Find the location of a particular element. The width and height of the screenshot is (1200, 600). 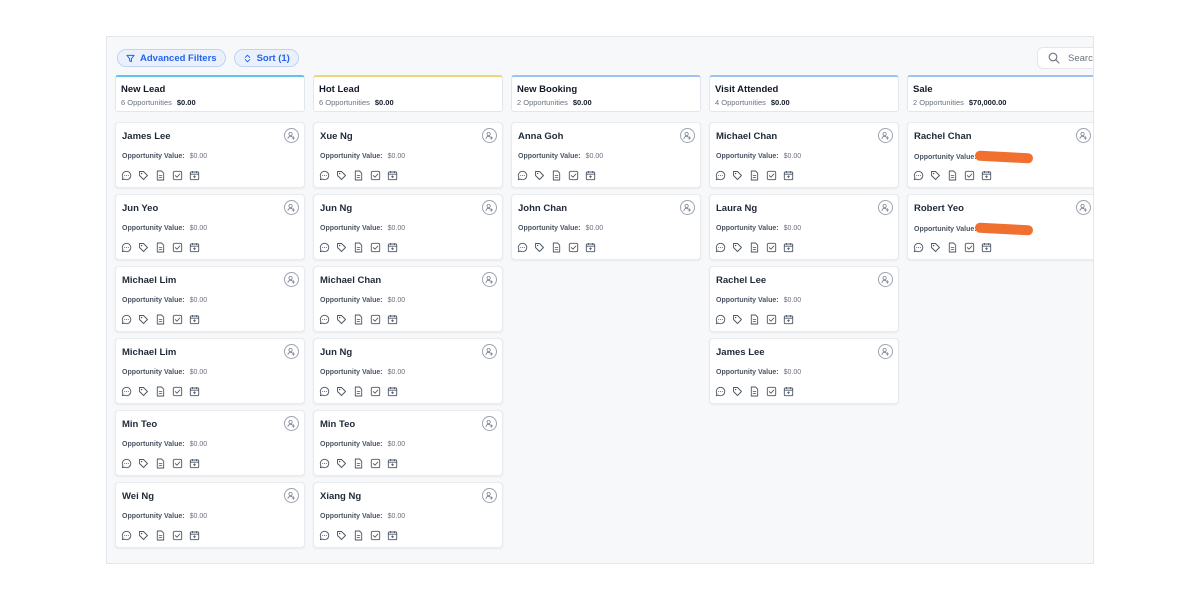

opportunity-card: James Lee Opportunity Value: $0.00 is located at coordinates (804, 371).